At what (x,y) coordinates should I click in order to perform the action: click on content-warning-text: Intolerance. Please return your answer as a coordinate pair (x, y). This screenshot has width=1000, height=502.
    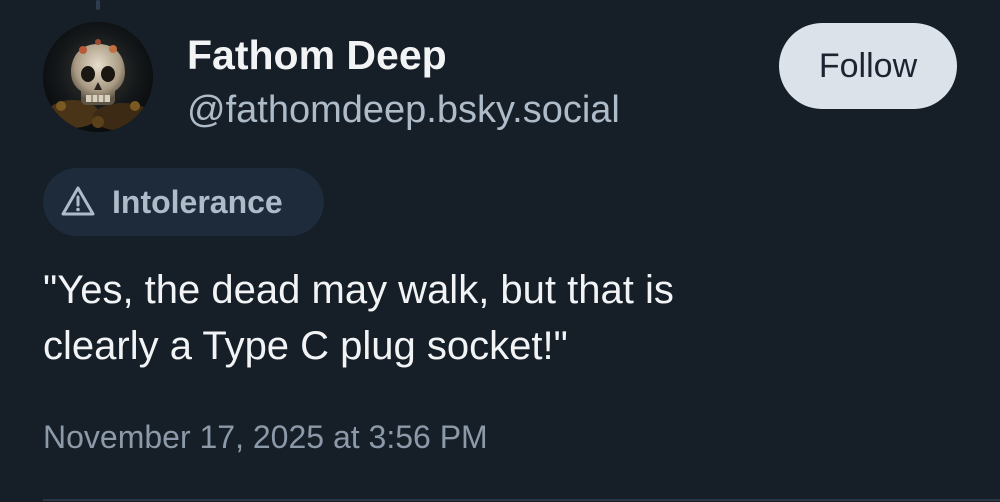
    Looking at the image, I should click on (197, 201).